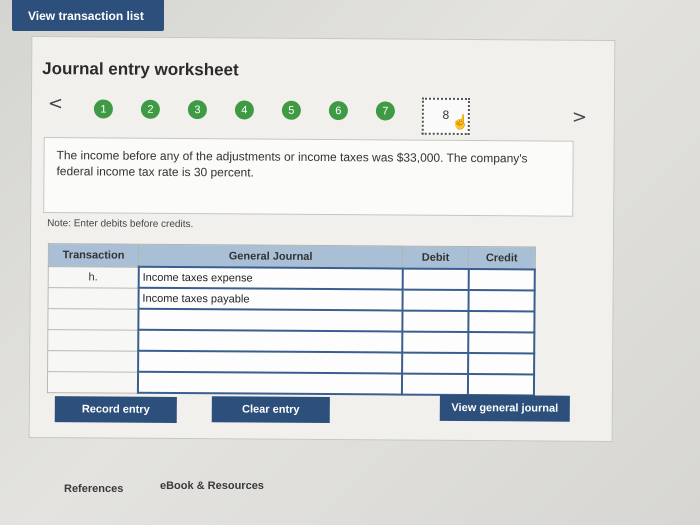 The height and width of the screenshot is (525, 700). I want to click on table-row, so click(291, 383).